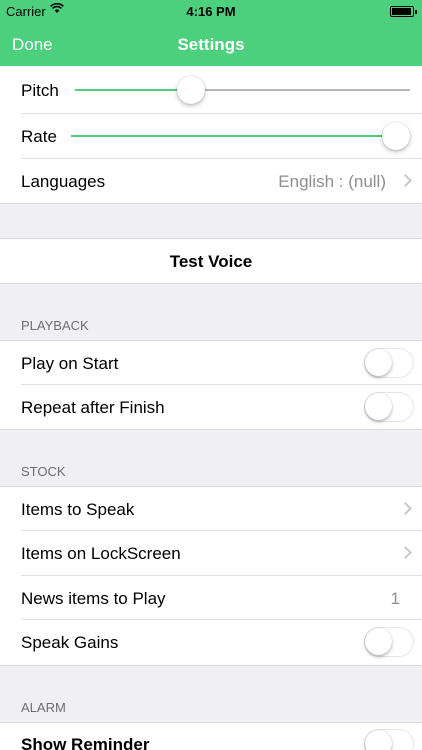 The height and width of the screenshot is (750, 422). I want to click on show-reminder-label: Show Reminder, so click(85, 742).